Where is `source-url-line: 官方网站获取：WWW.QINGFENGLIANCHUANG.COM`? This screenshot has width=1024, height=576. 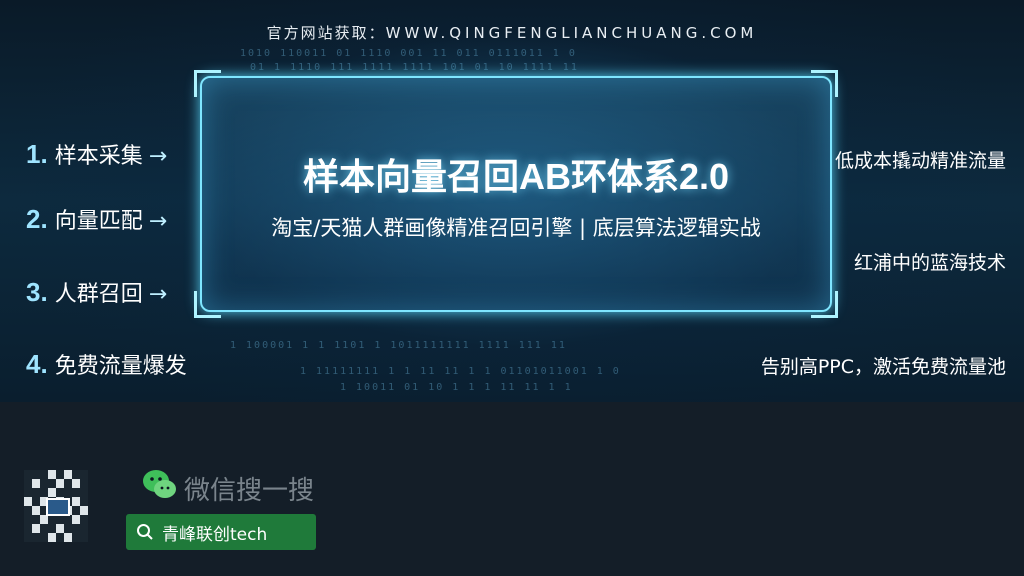
source-url-line: 官方网站获取：WWW.QINGFENGLIANCHUANG.COM is located at coordinates (512, 32).